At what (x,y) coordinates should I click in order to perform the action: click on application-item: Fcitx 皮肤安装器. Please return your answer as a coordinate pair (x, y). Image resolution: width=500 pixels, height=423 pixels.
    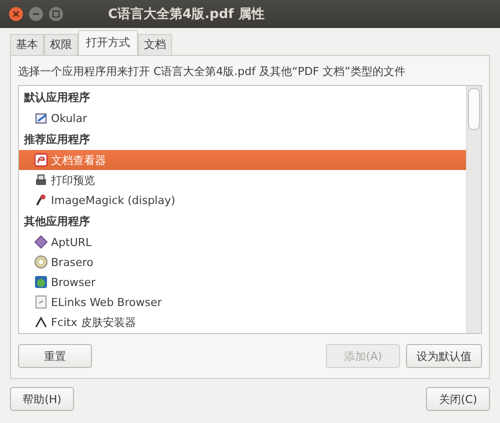
    Looking at the image, I should click on (242, 322).